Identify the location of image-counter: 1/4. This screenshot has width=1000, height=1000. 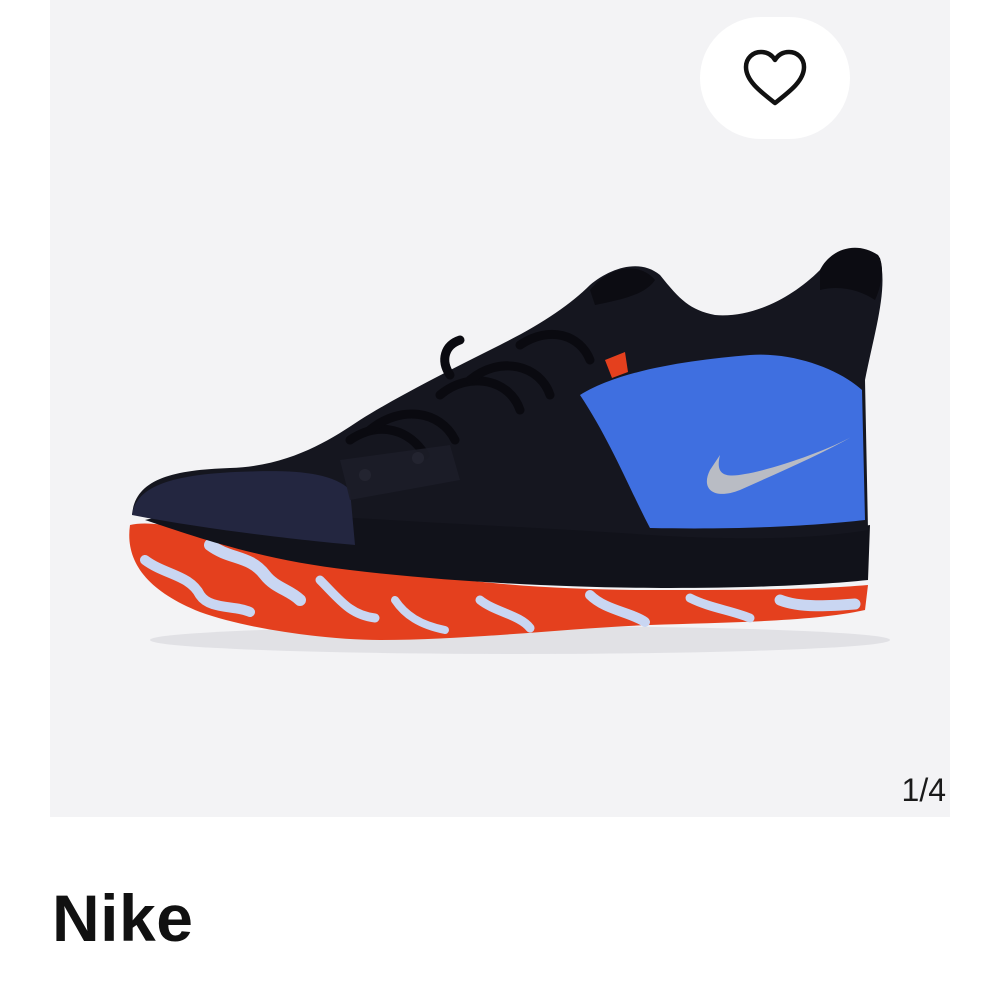
(923, 790).